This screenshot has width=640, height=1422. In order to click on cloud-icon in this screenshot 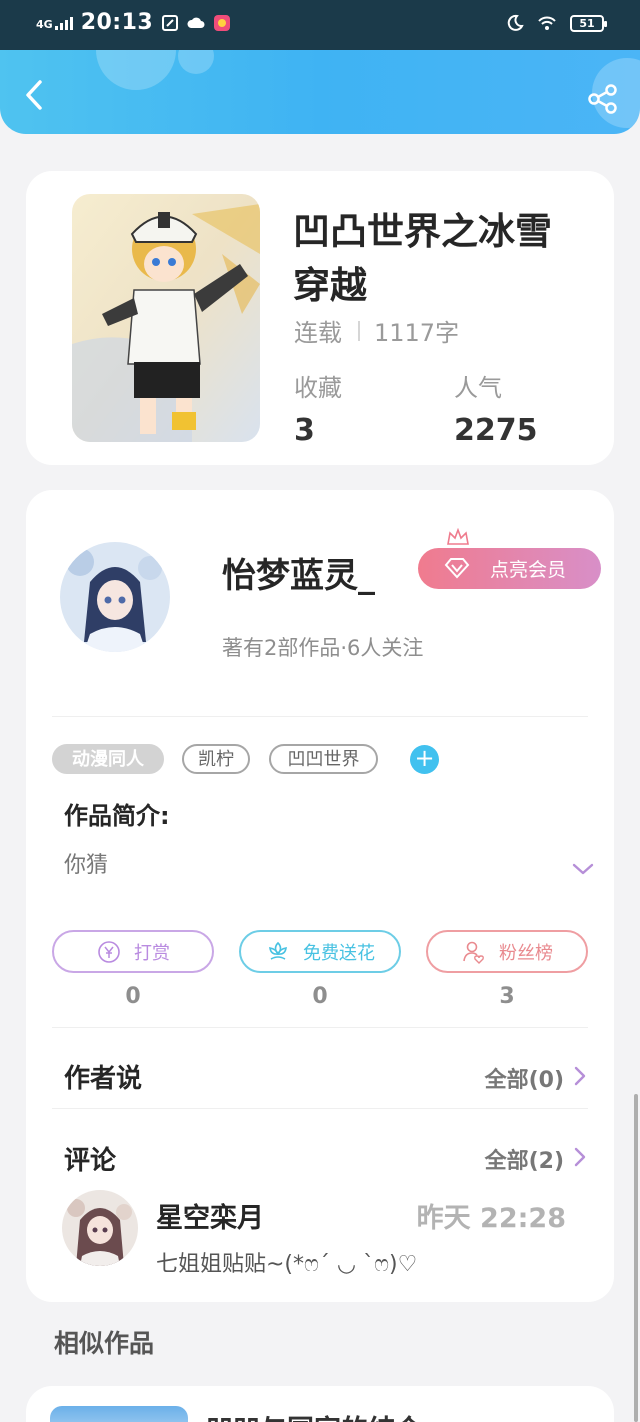, I will do `click(196, 22)`.